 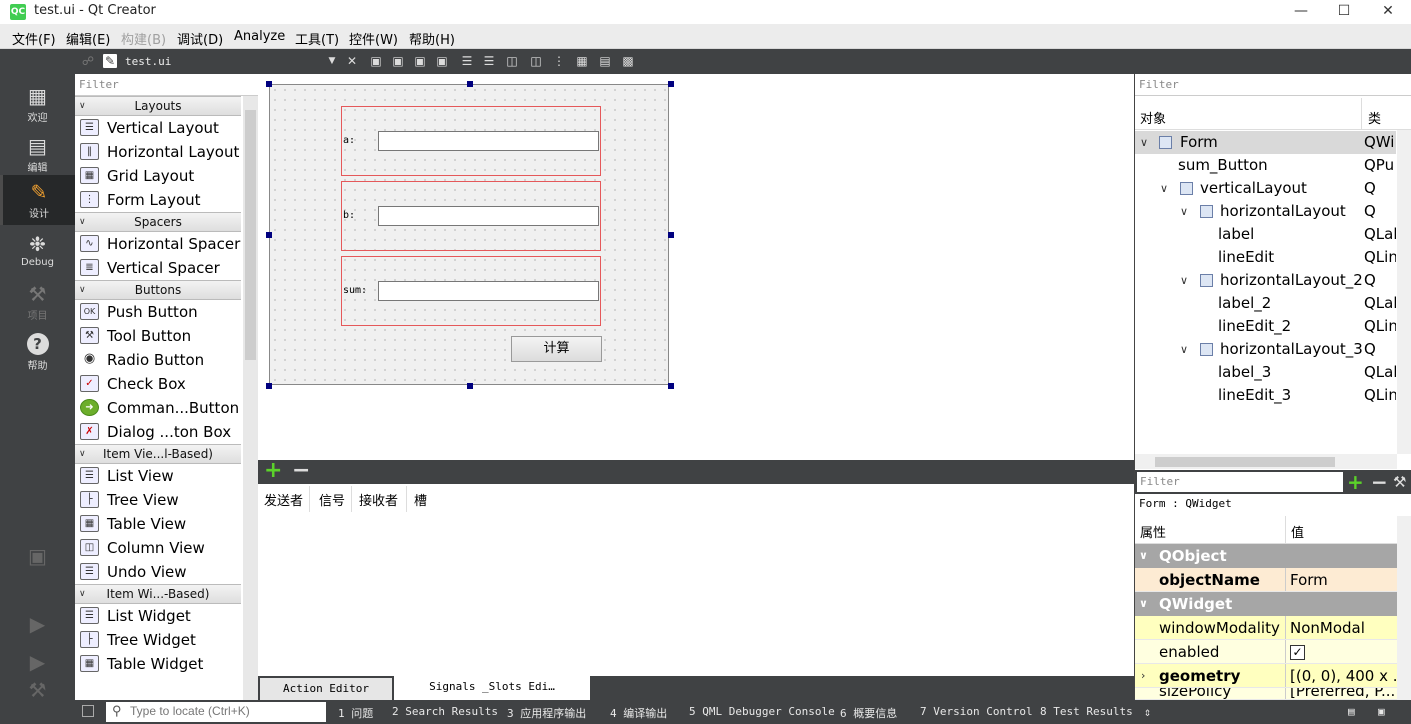 What do you see at coordinates (158, 548) in the screenshot?
I see `widget-column-view: ◫ Column View` at bounding box center [158, 548].